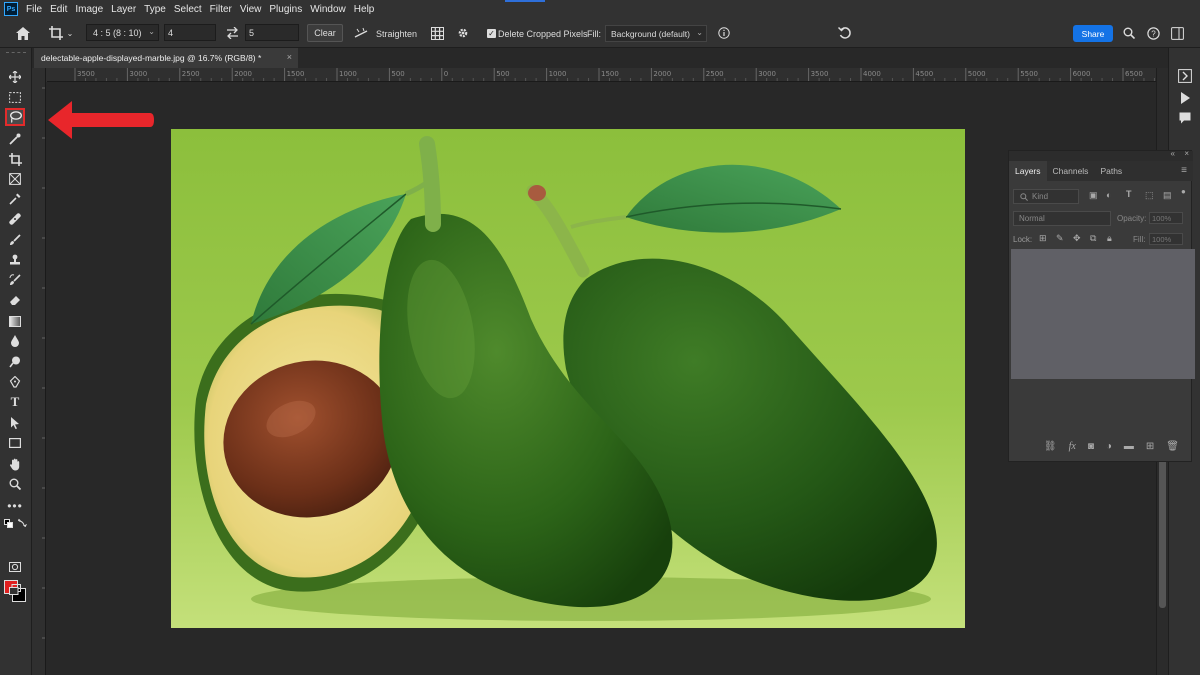  What do you see at coordinates (15, 402) in the screenshot?
I see `type-tool-icon: T` at bounding box center [15, 402].